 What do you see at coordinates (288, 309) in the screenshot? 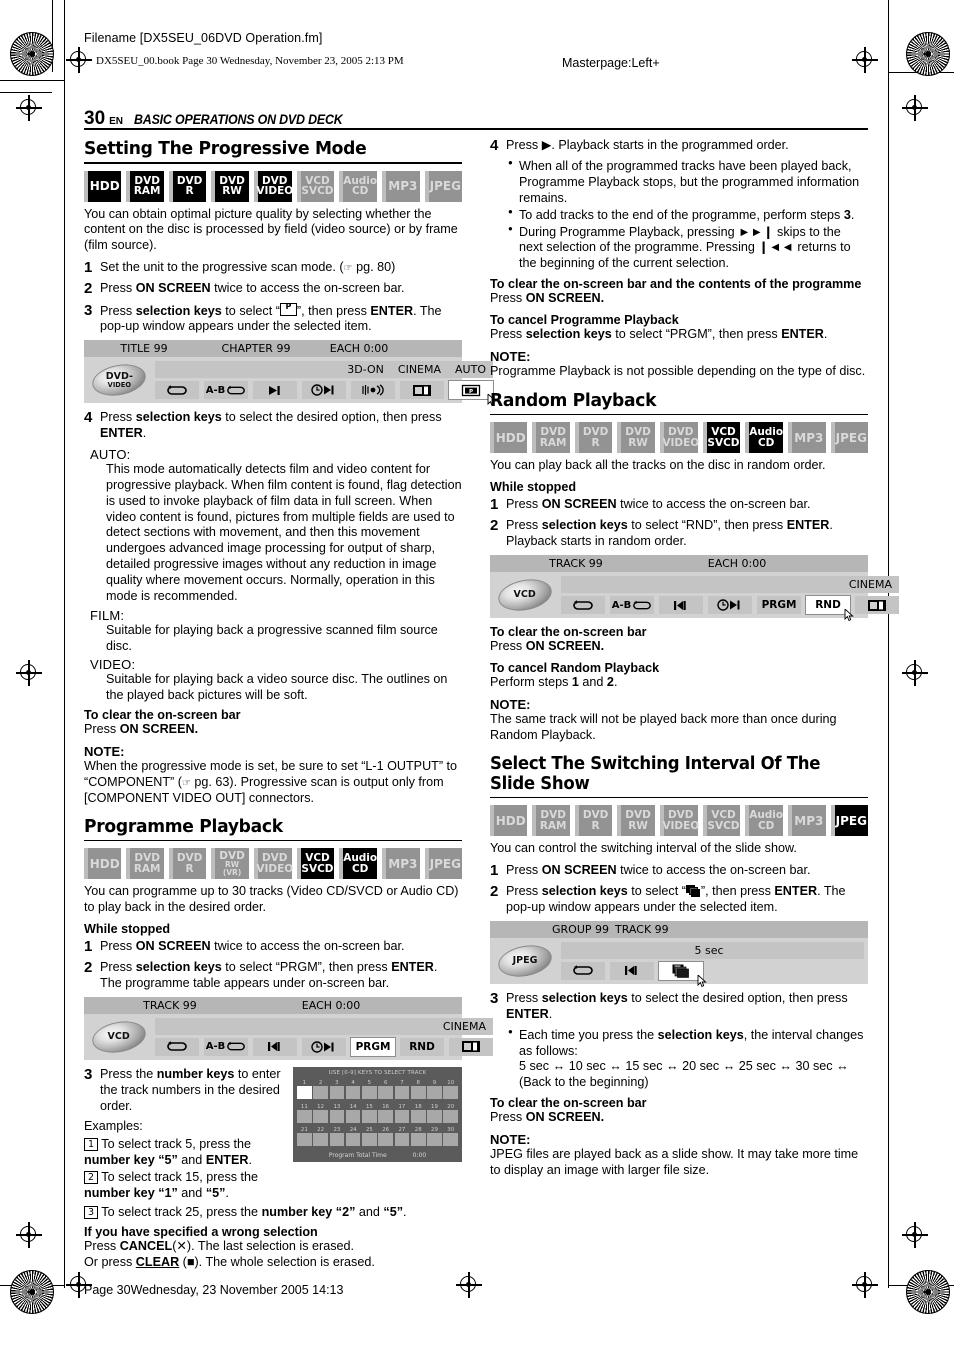
I see `progressive-mode-icon` at bounding box center [288, 309].